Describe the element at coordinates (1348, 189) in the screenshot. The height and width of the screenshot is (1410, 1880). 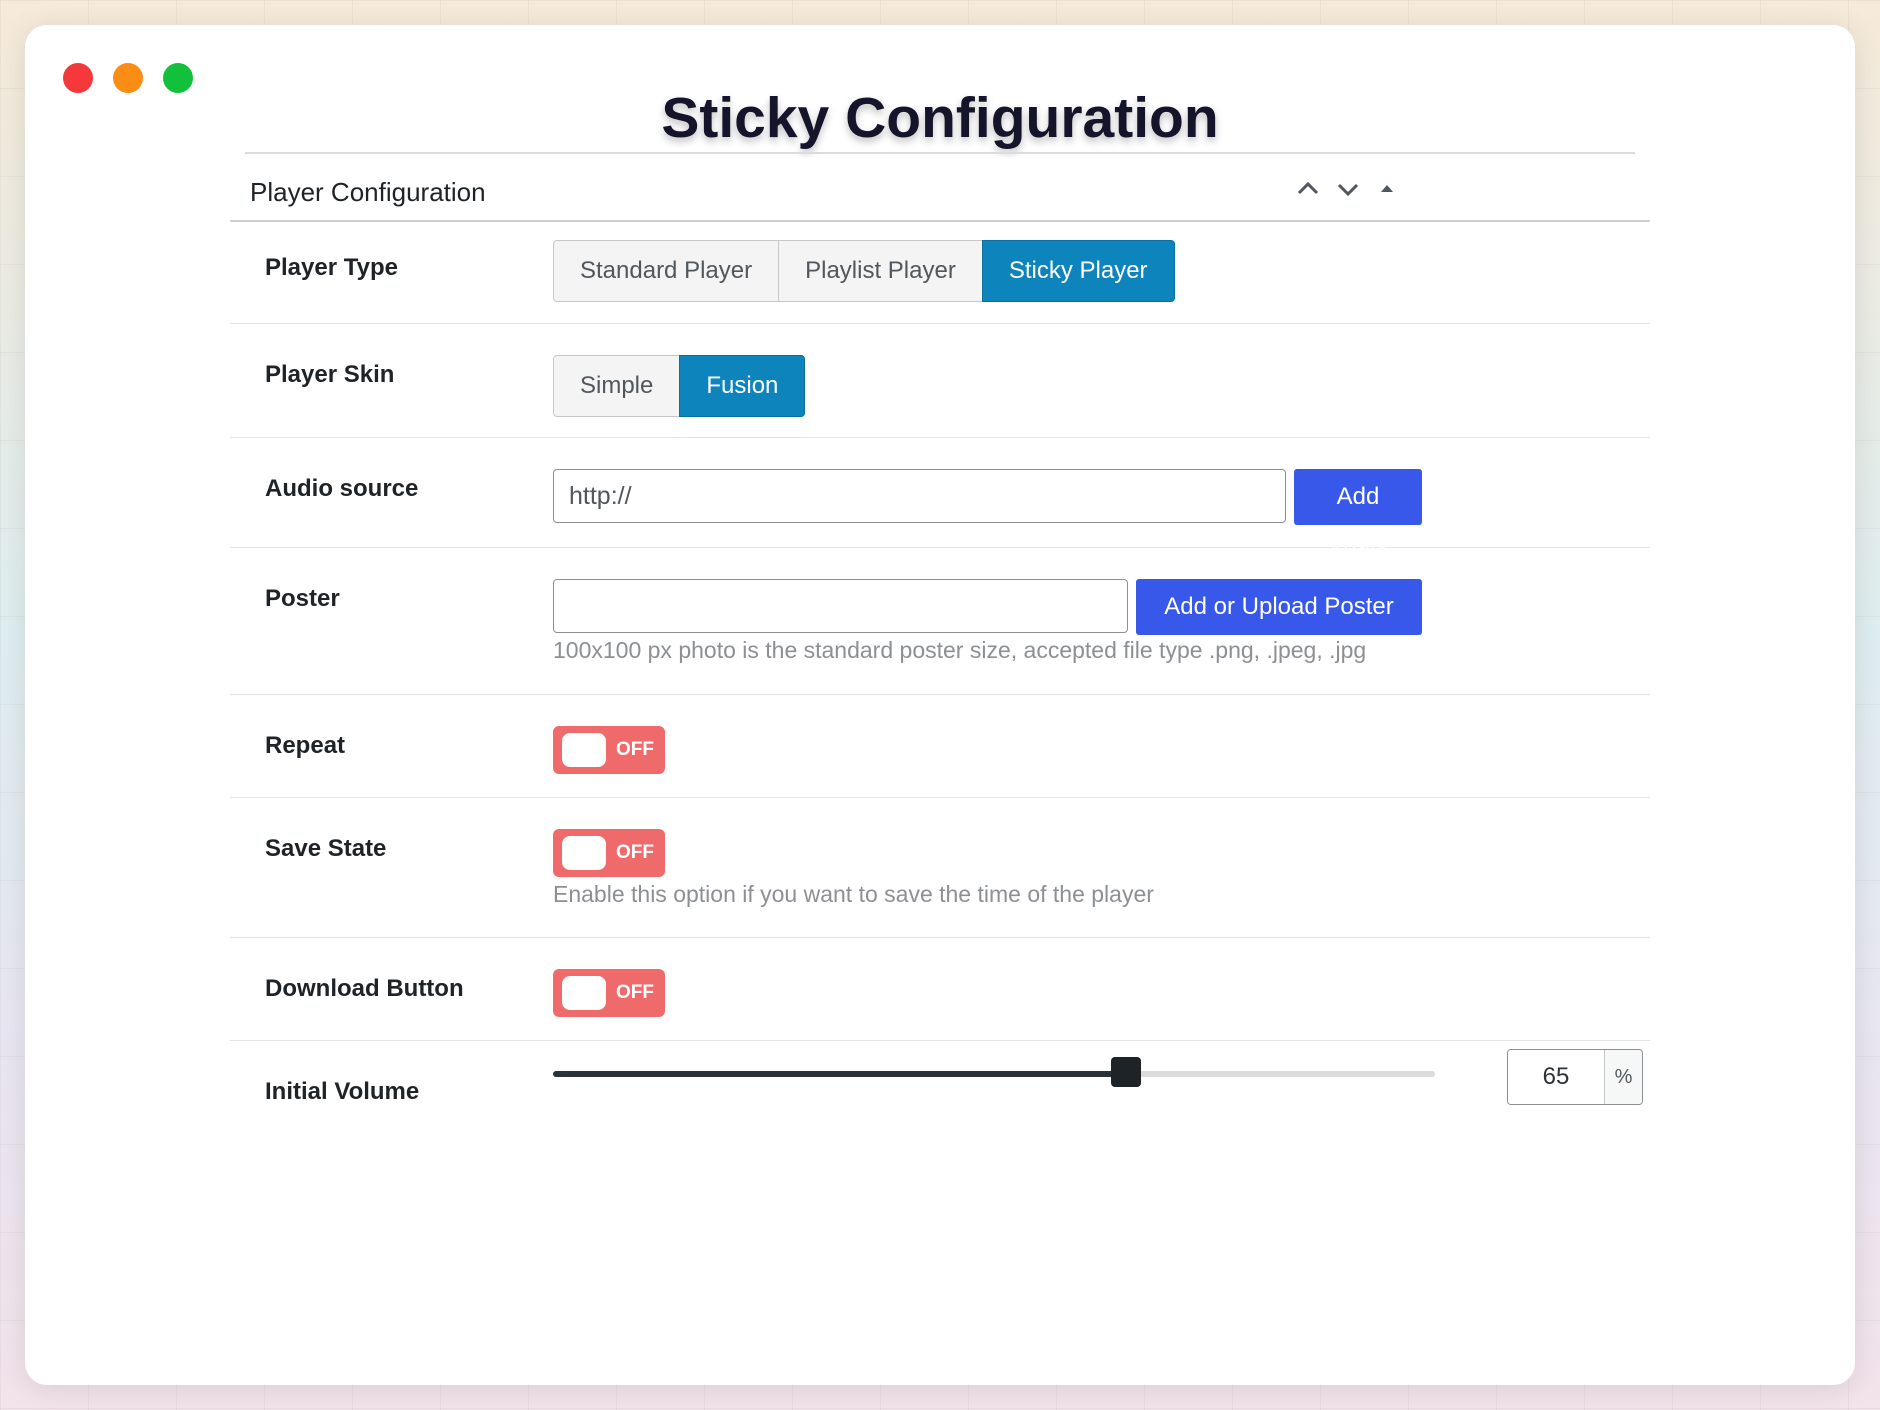
I see `move-down-icon` at that location.